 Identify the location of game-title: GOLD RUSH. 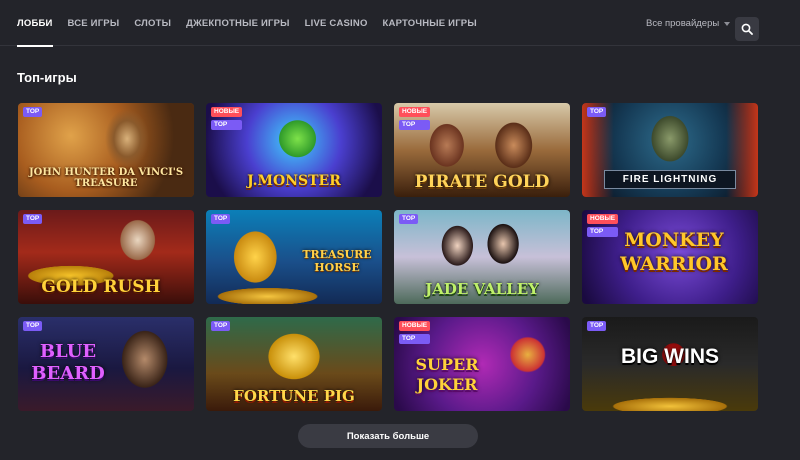
(101, 287).